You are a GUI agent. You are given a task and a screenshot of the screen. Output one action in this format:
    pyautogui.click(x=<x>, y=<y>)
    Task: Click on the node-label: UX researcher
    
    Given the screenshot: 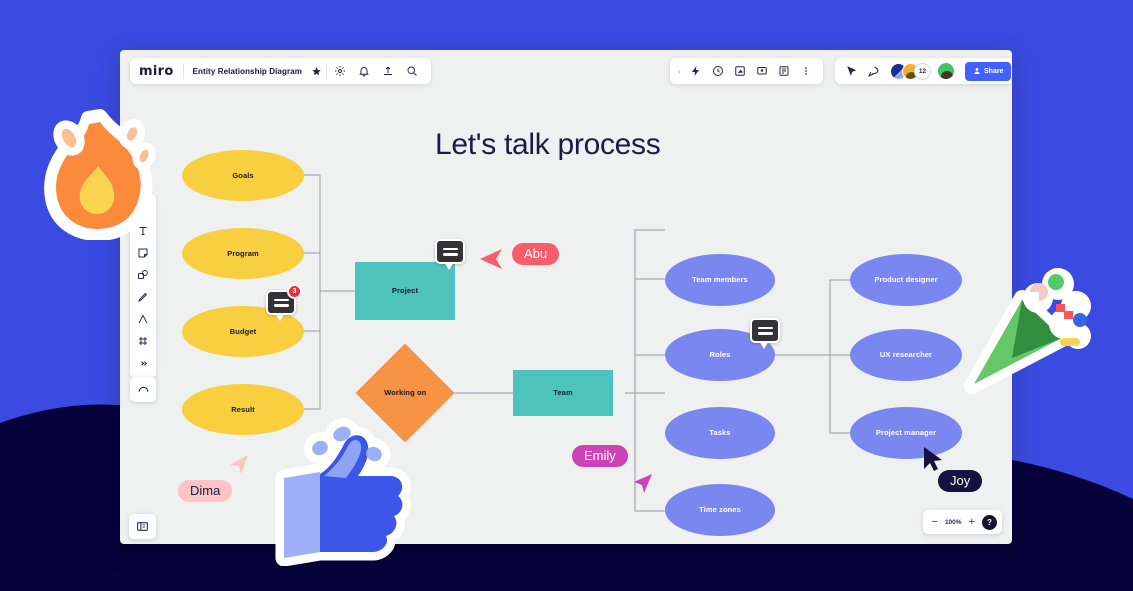 What is the action you would take?
    pyautogui.click(x=906, y=355)
    